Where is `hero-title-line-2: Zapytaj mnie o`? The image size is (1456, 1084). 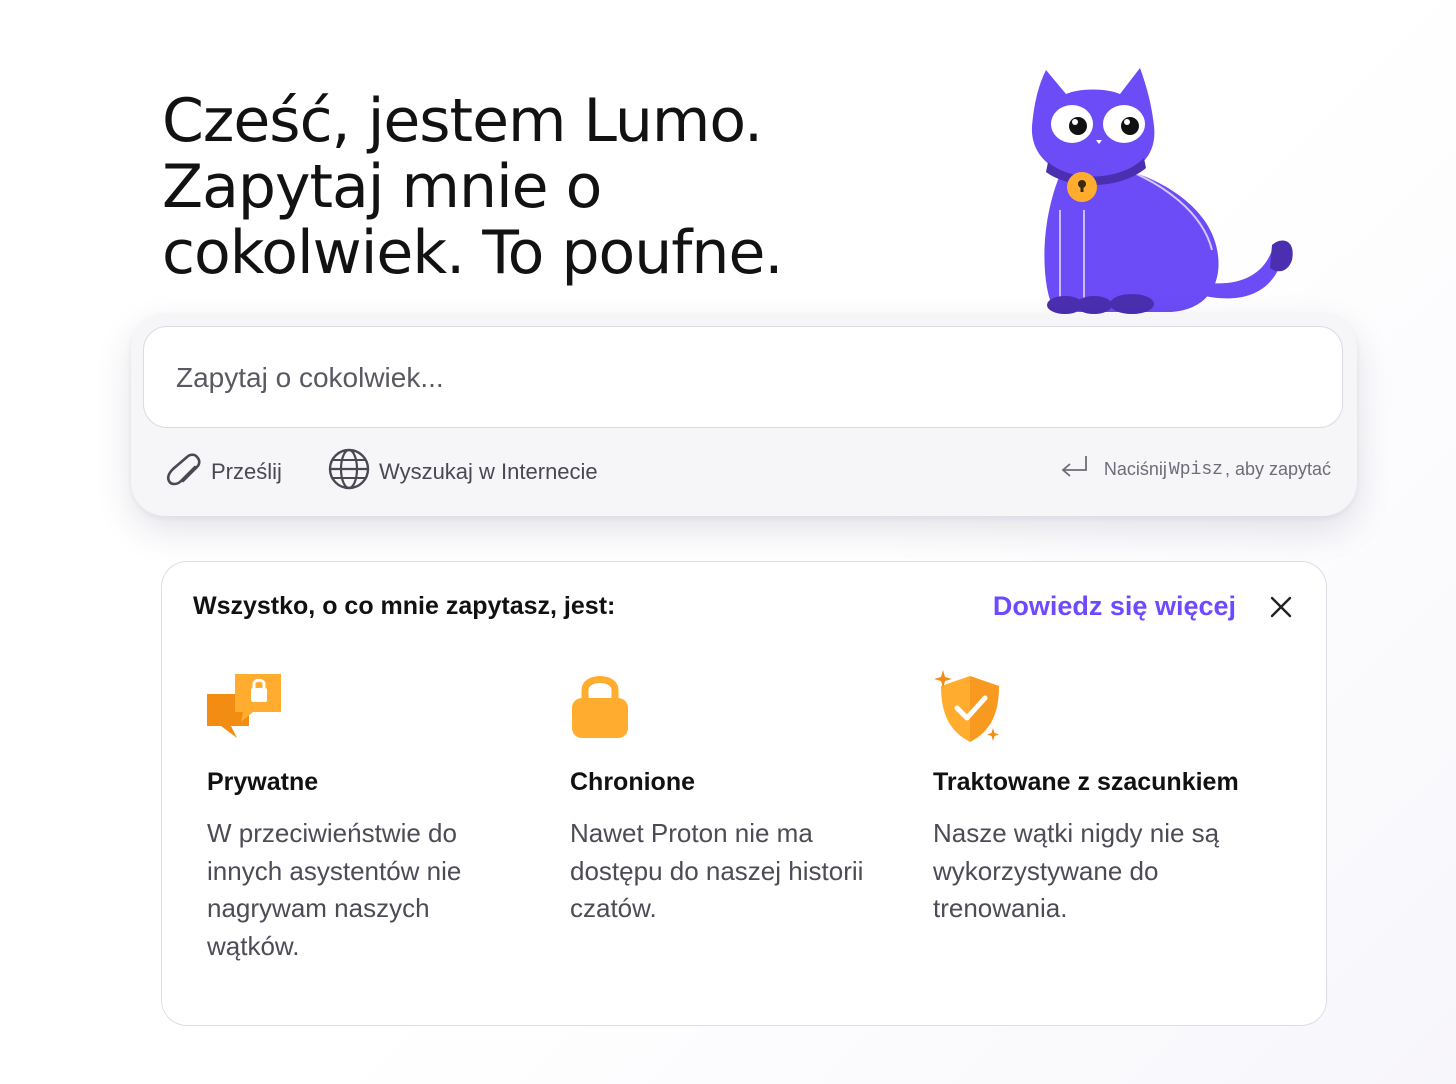 hero-title-line-2: Zapytaj mnie o is located at coordinates (382, 187).